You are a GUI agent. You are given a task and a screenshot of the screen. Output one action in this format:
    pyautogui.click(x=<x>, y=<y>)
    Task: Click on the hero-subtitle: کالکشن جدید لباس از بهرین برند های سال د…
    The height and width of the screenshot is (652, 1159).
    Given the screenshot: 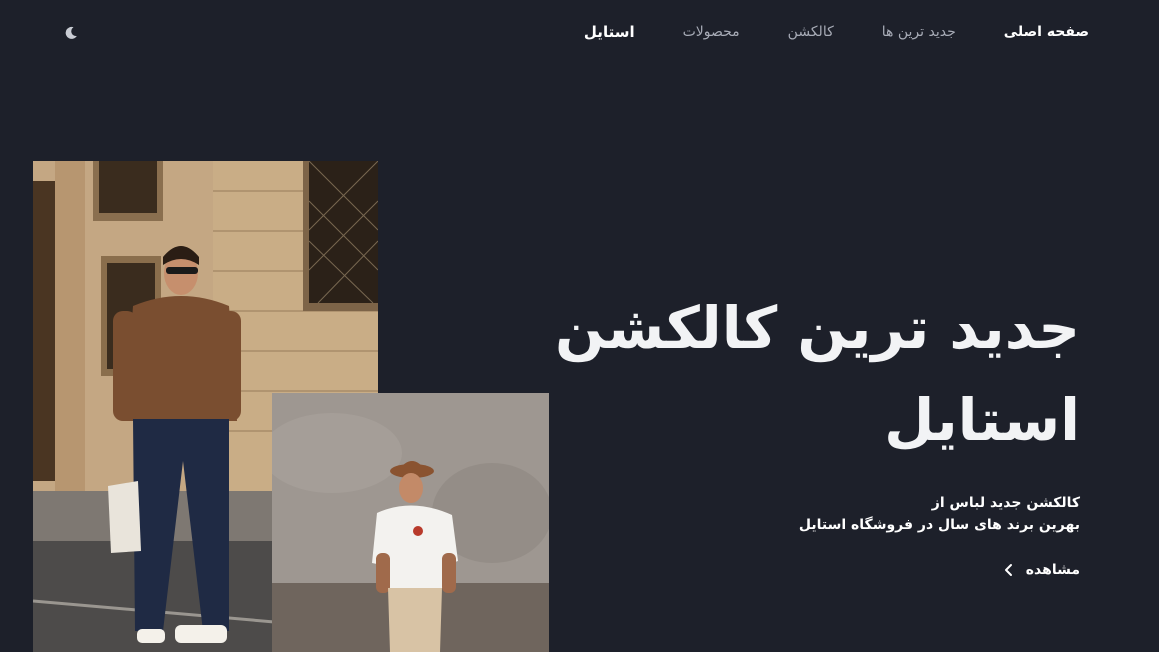 What is the action you would take?
    pyautogui.click(x=800, y=514)
    